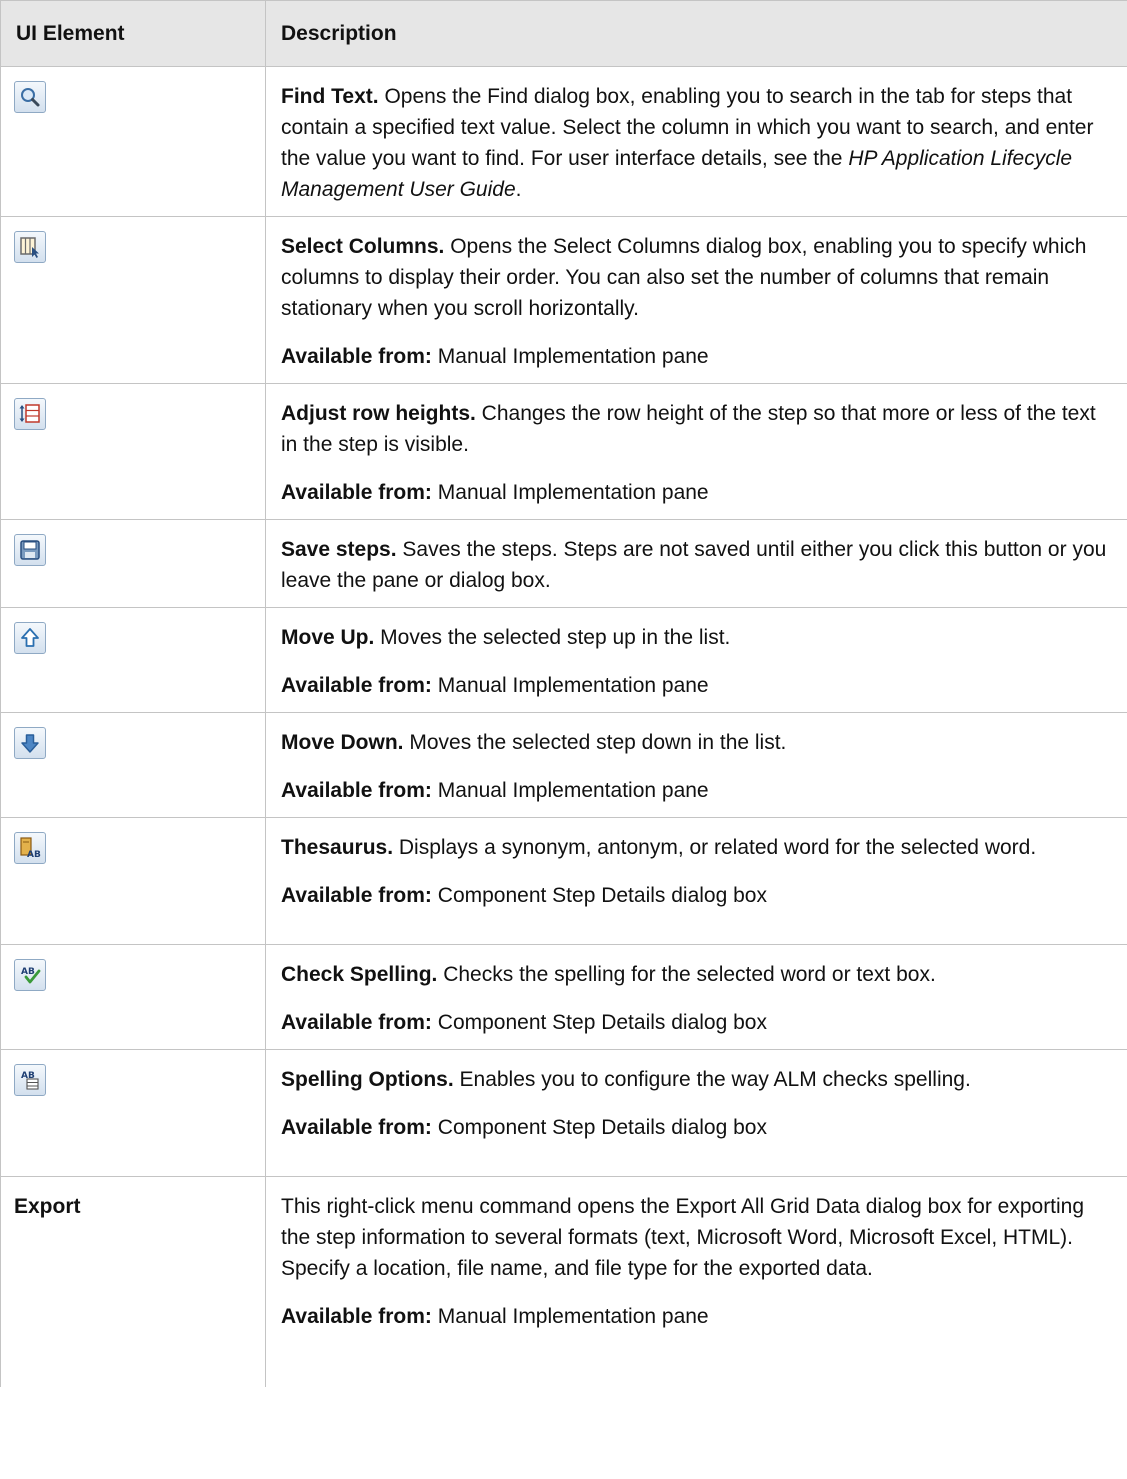 The image size is (1127, 1479). I want to click on move-up-title: Move Up., so click(328, 637).